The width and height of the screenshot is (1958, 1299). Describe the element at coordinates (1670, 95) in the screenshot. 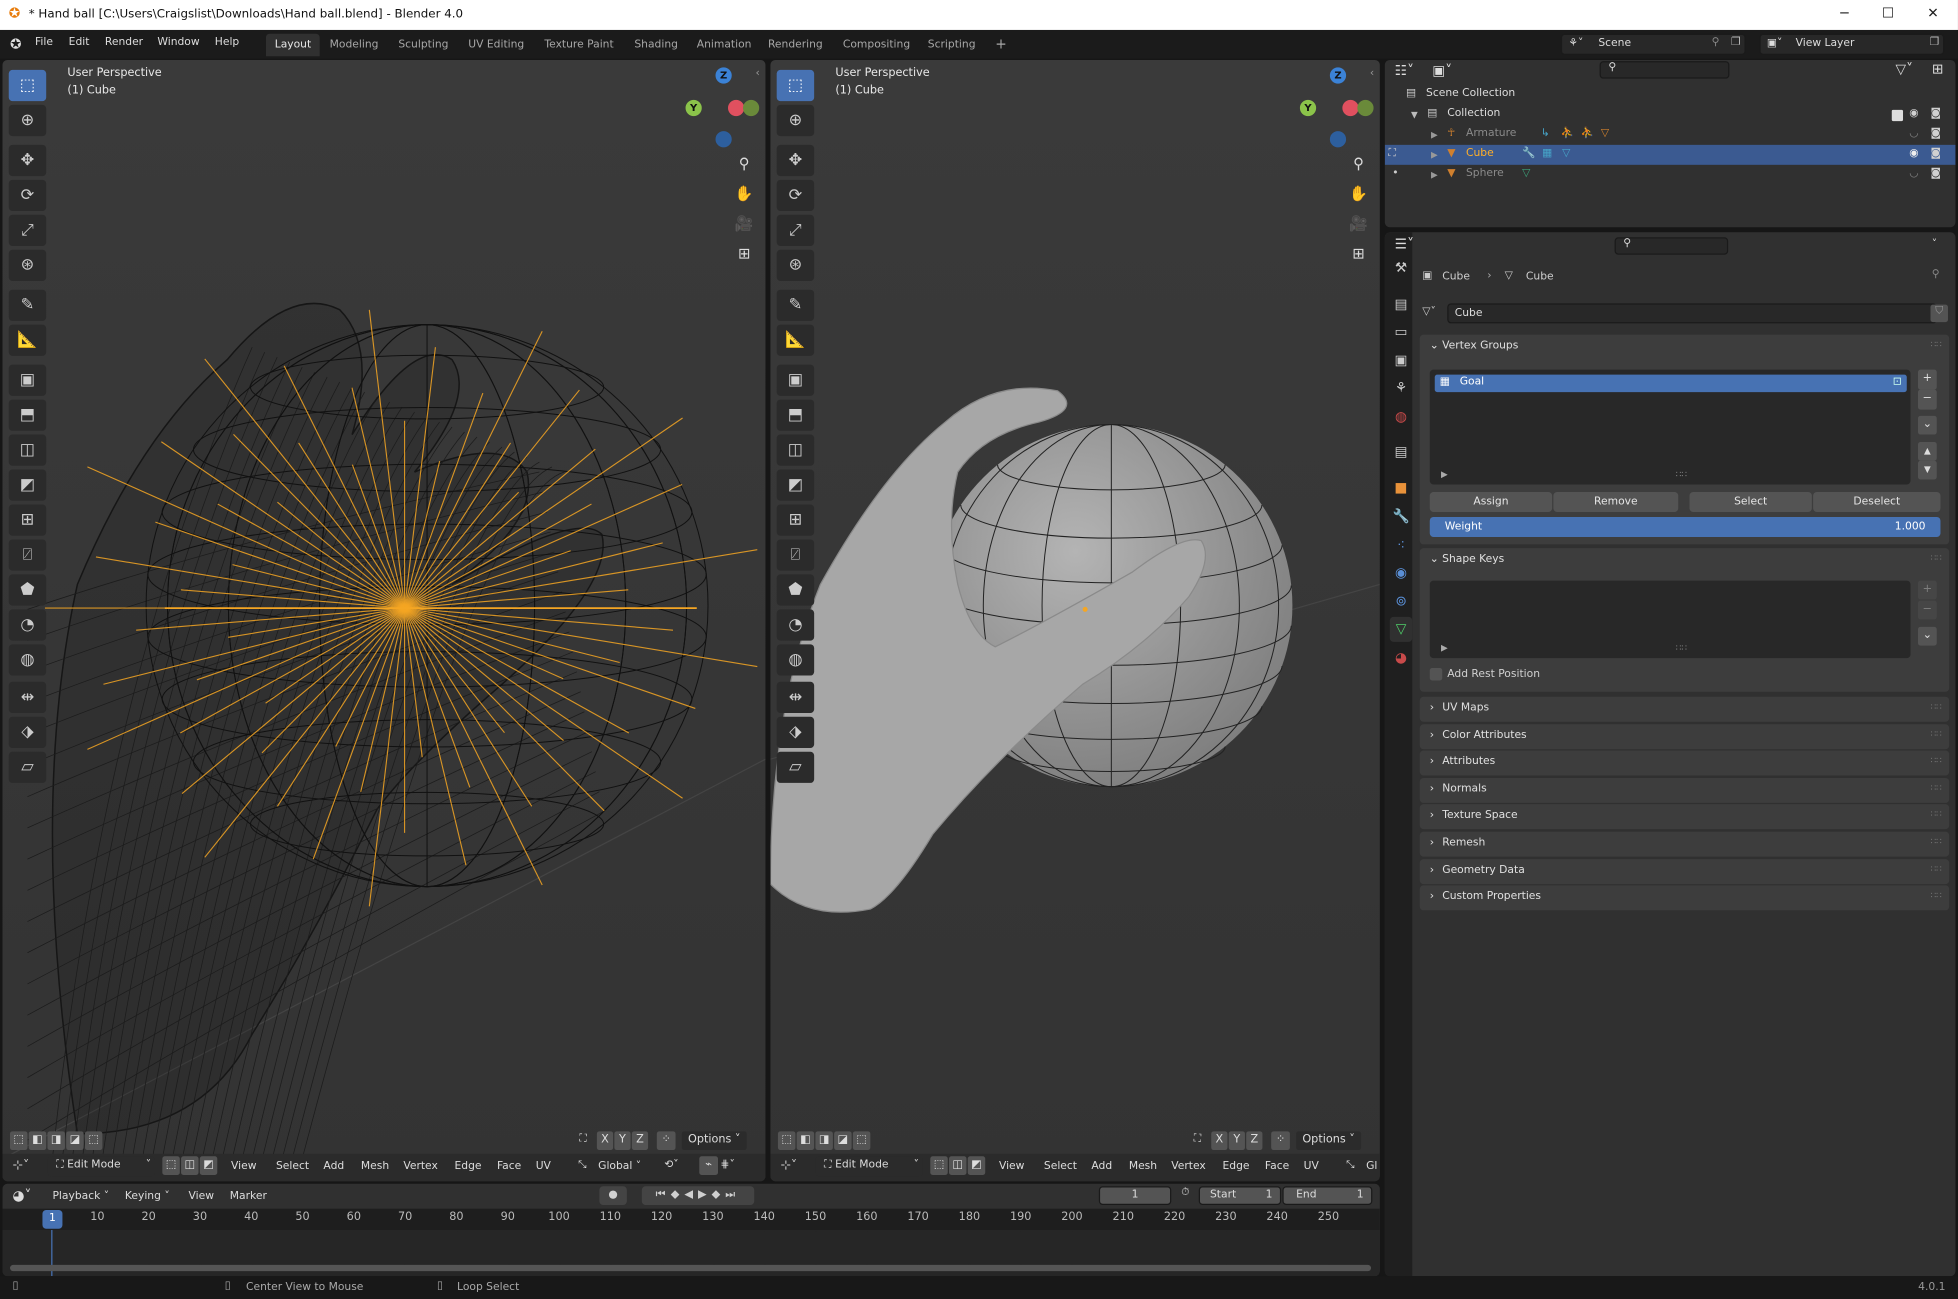

I see `outliner-row-scene-collection: ▤ Scene Collection` at that location.